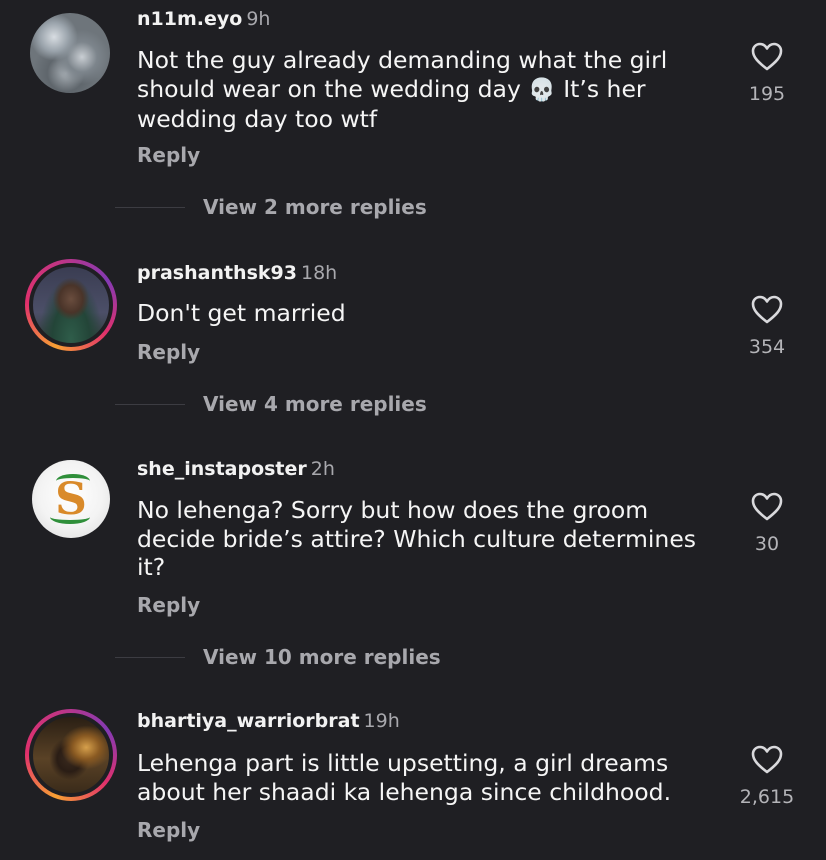 The height and width of the screenshot is (860, 826). I want to click on comment-meta: prashanthsk93 18h, so click(237, 273).